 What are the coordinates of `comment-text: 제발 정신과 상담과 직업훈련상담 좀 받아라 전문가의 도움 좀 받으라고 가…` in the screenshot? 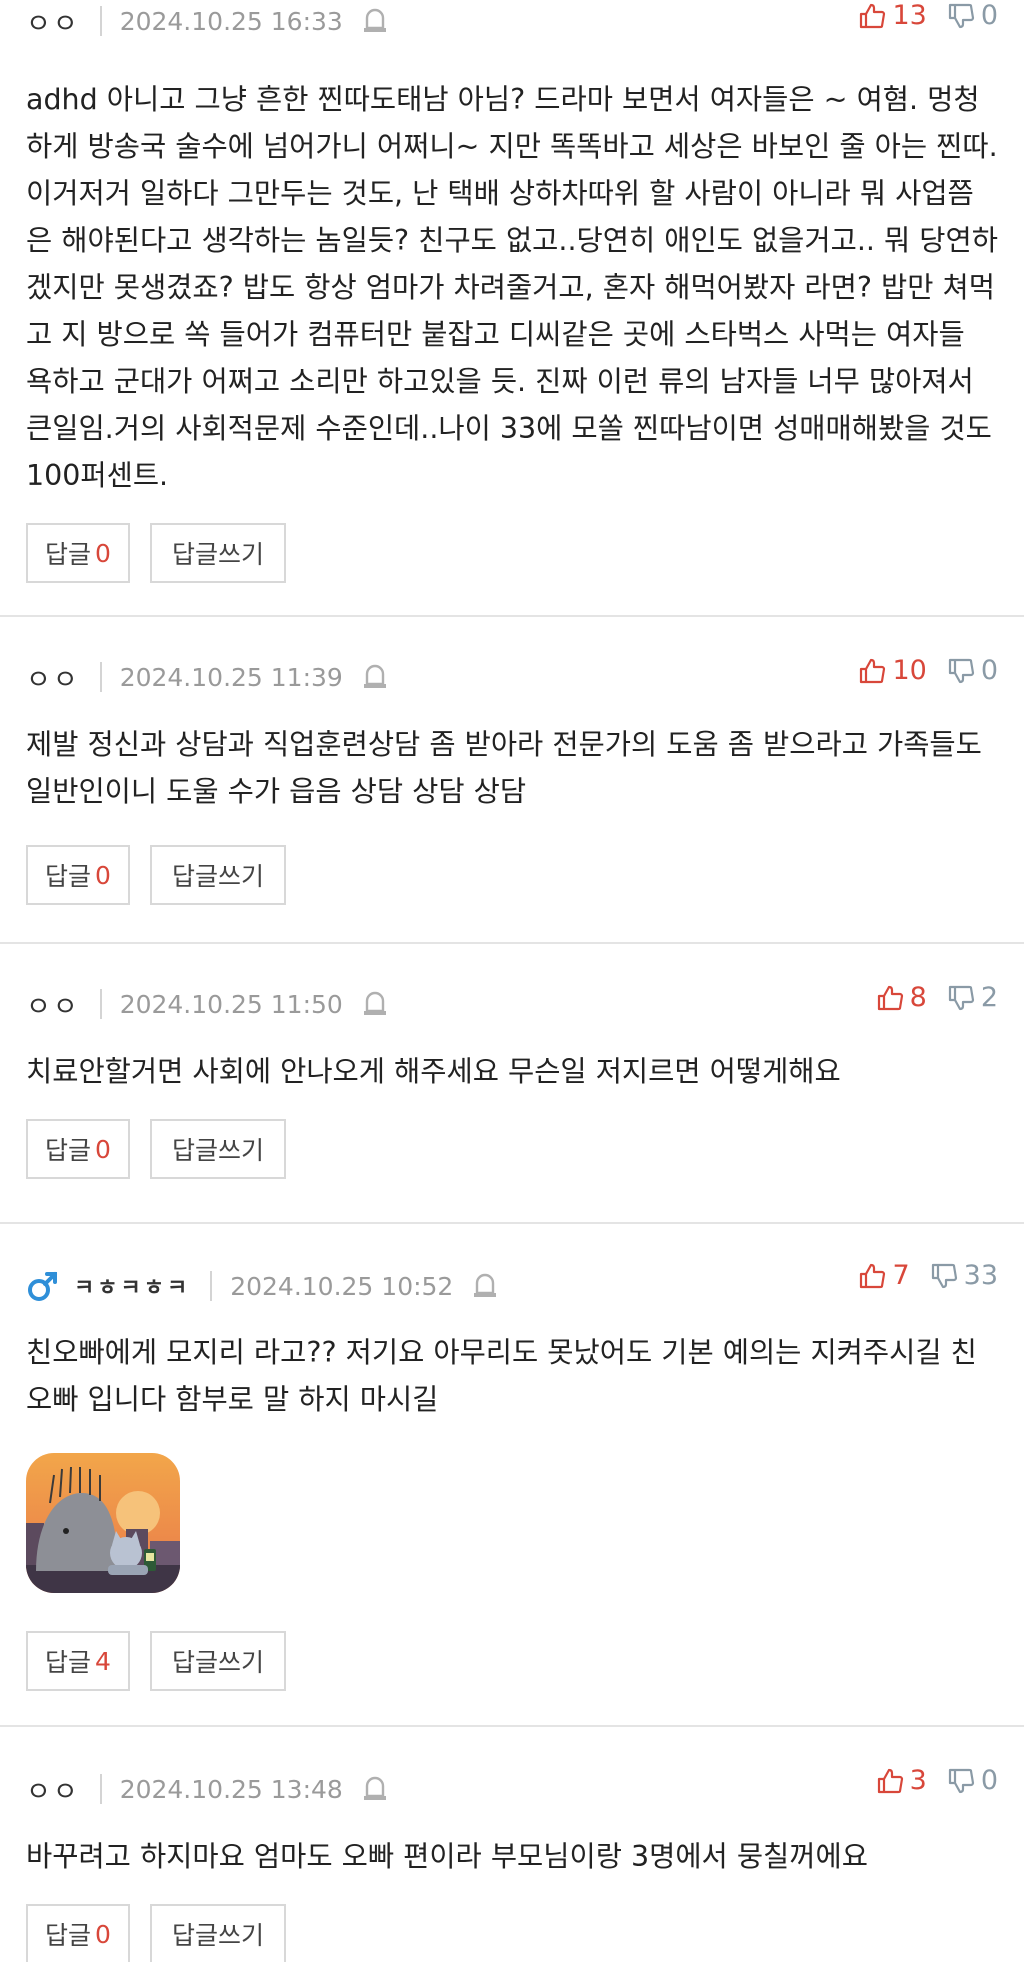 It's located at (504, 768).